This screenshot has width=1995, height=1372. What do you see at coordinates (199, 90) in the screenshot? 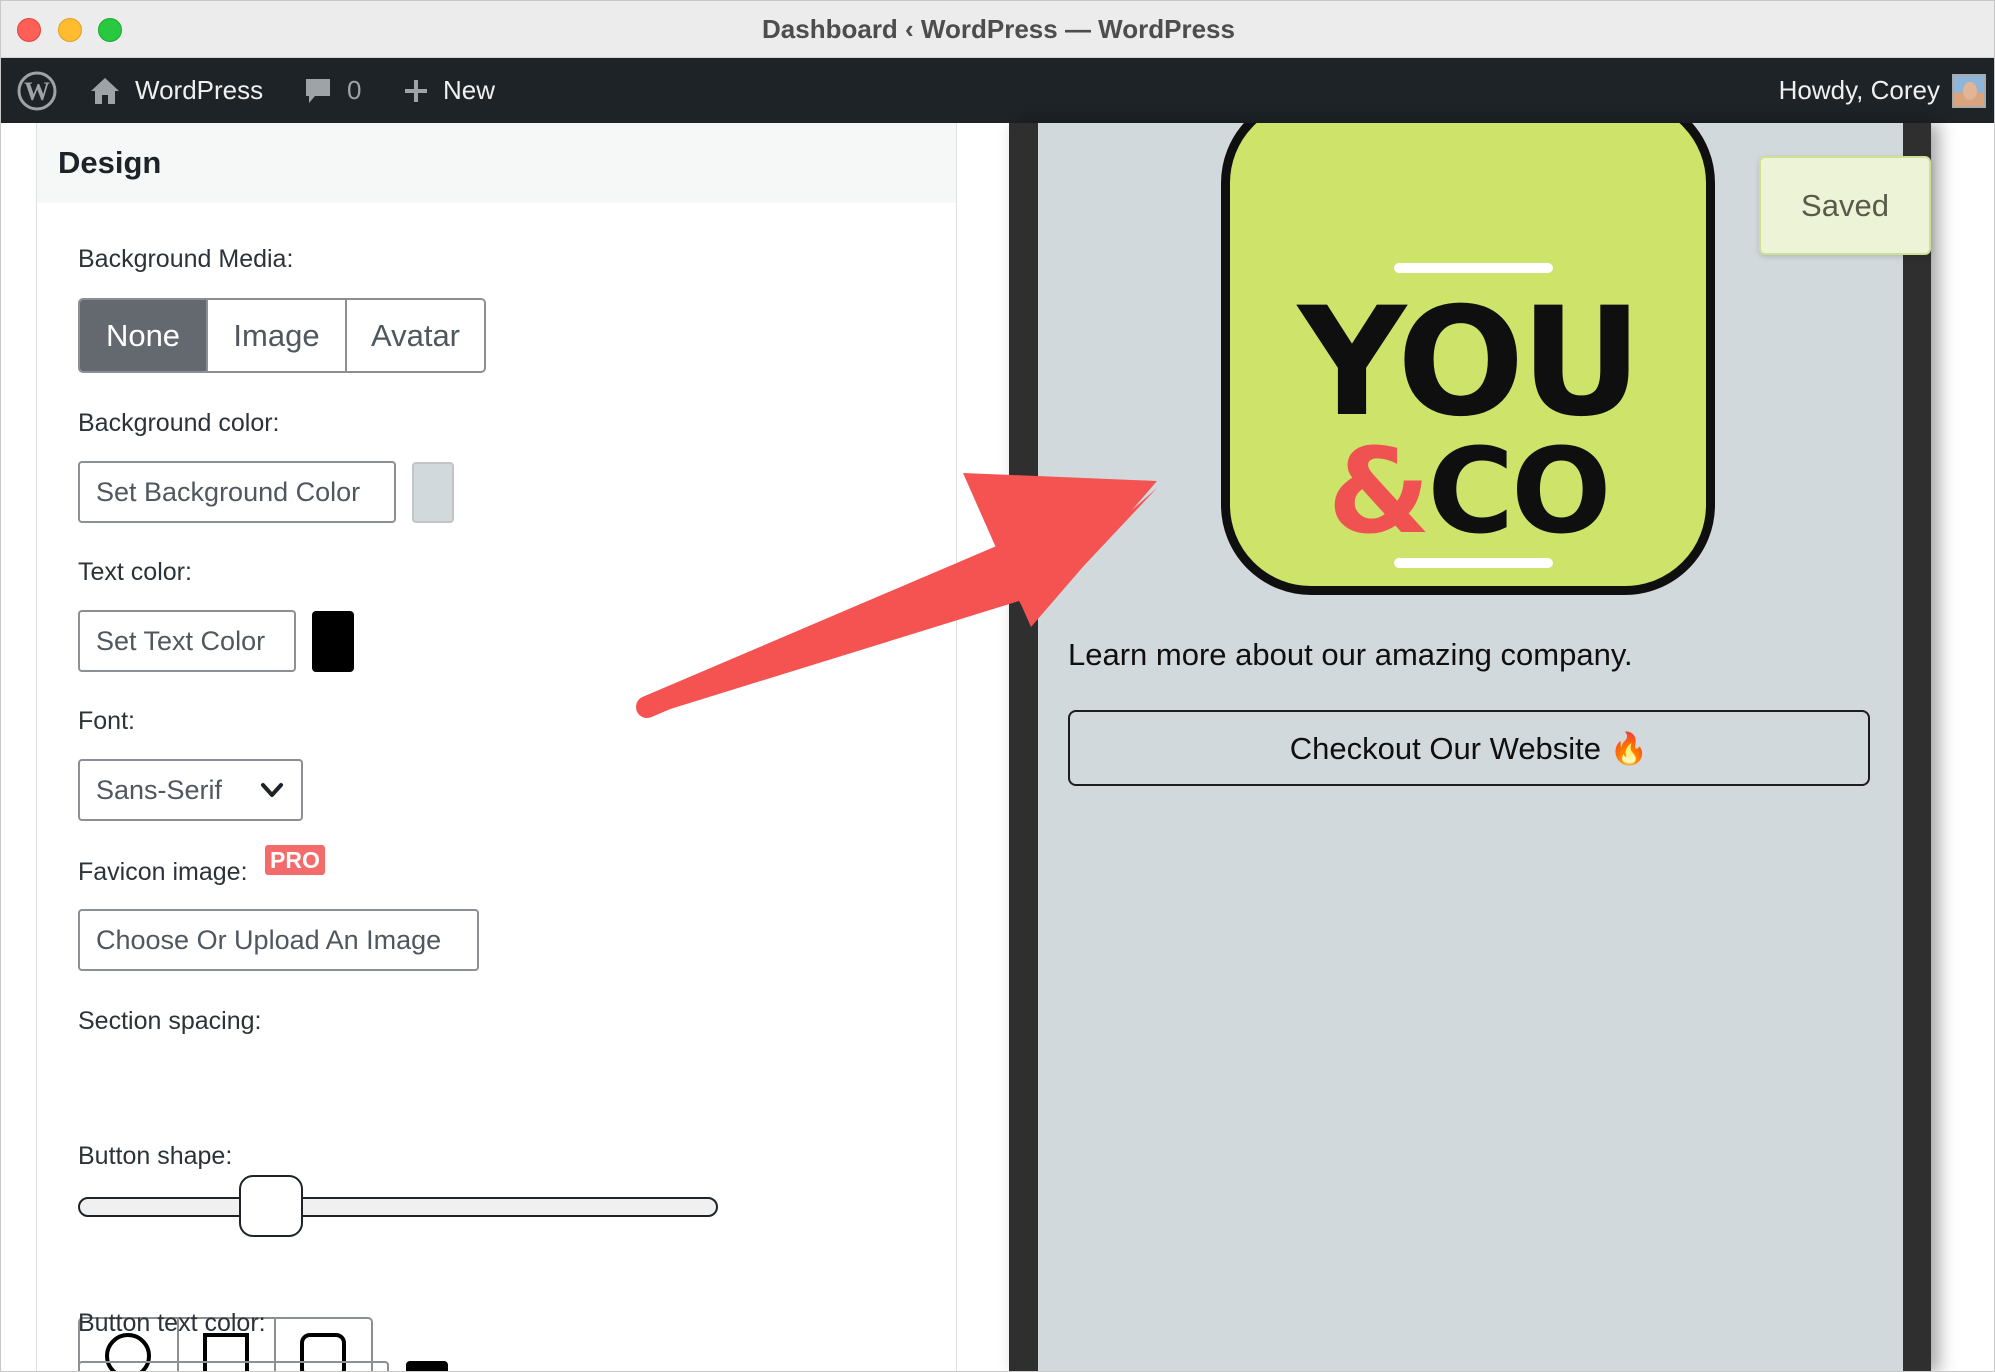
I see `site-name: WordPress` at bounding box center [199, 90].